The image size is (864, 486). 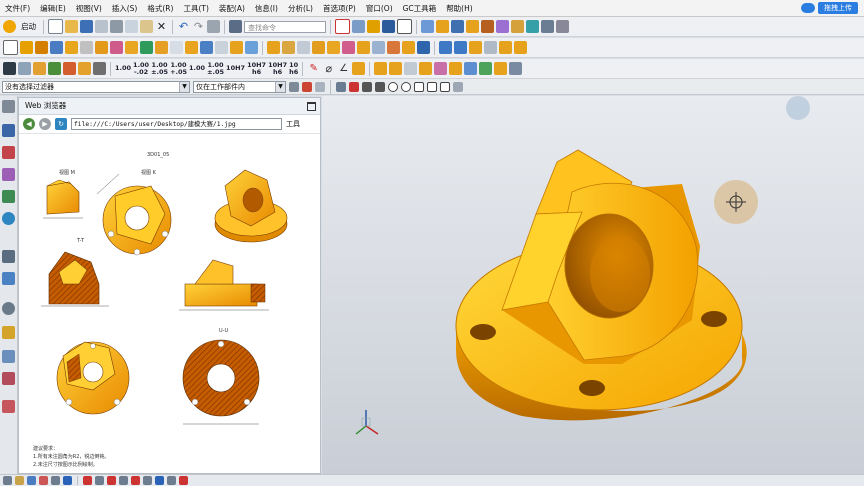 What do you see at coordinates (24, 68) in the screenshot?
I see `view-layout-icon` at bounding box center [24, 68].